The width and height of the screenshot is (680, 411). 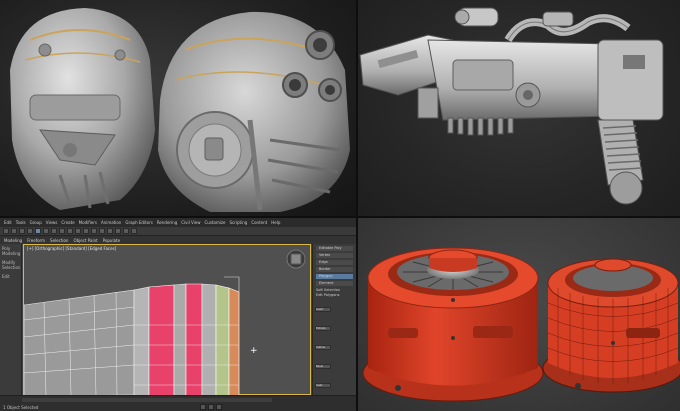 What do you see at coordinates (334, 276) in the screenshot?
I see `subobject-polygon: Polygon` at bounding box center [334, 276].